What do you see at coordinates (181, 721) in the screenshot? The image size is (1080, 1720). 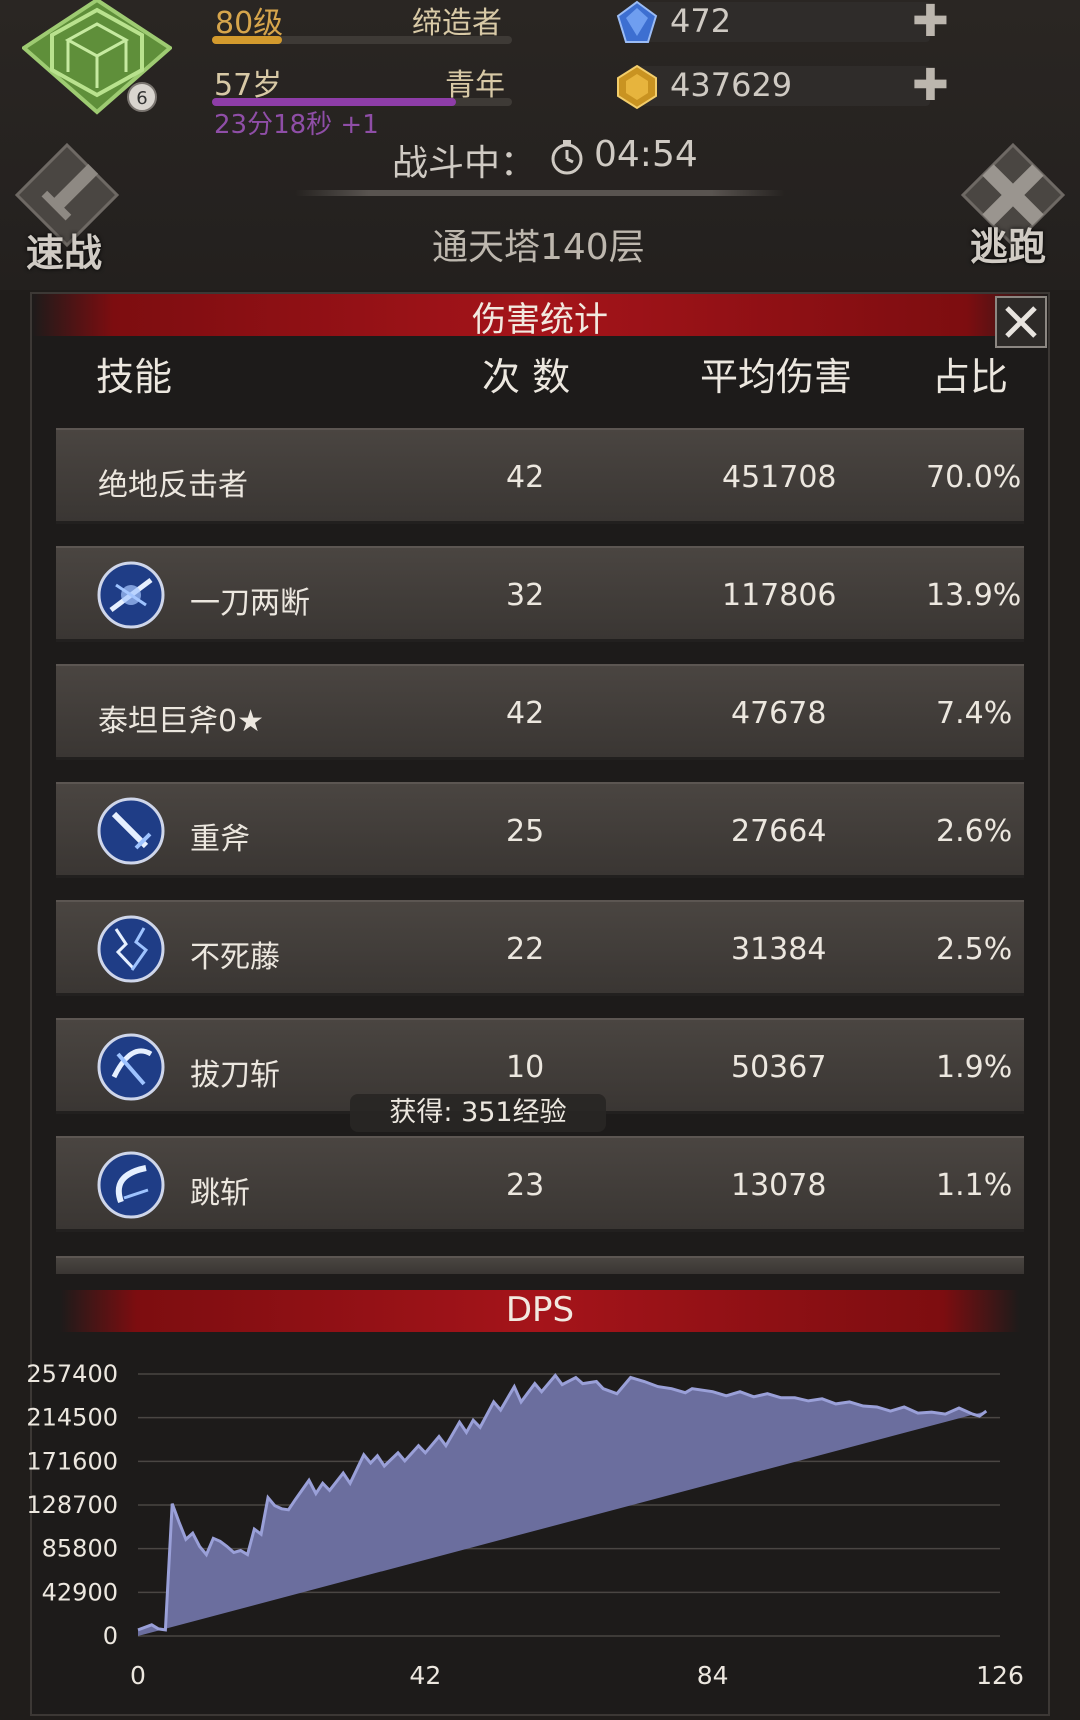 I see `skill-name: 泰坦巨斧0★` at bounding box center [181, 721].